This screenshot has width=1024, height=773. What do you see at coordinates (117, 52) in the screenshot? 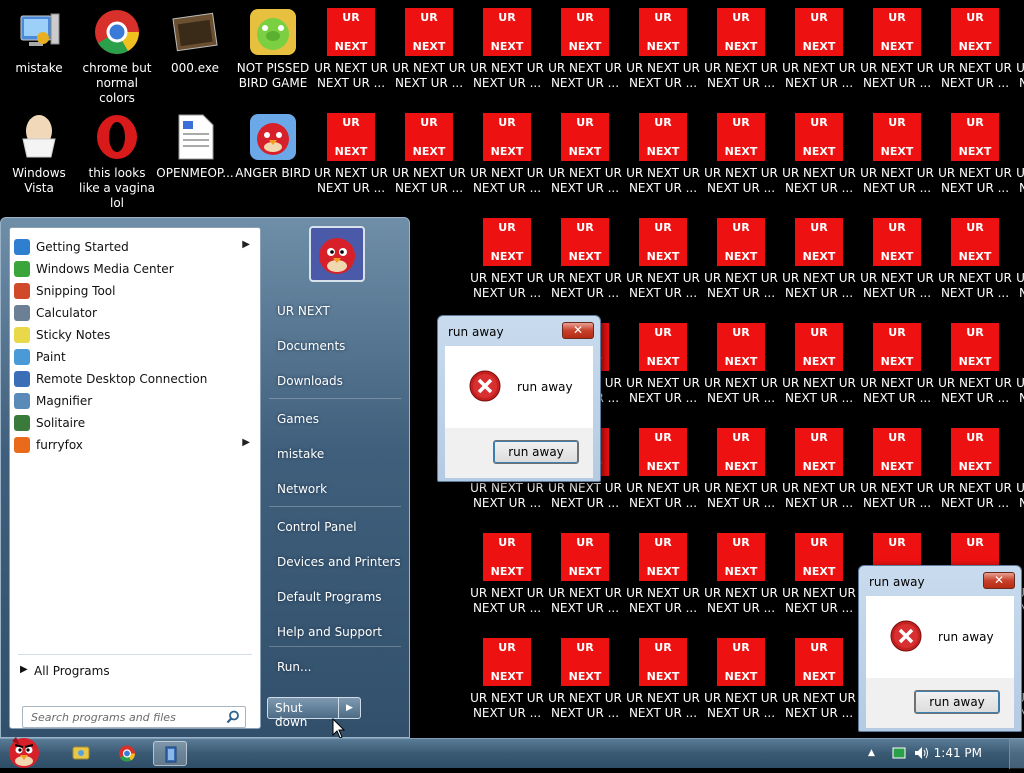
I see `desktop-icon: chrome but normal colors` at bounding box center [117, 52].